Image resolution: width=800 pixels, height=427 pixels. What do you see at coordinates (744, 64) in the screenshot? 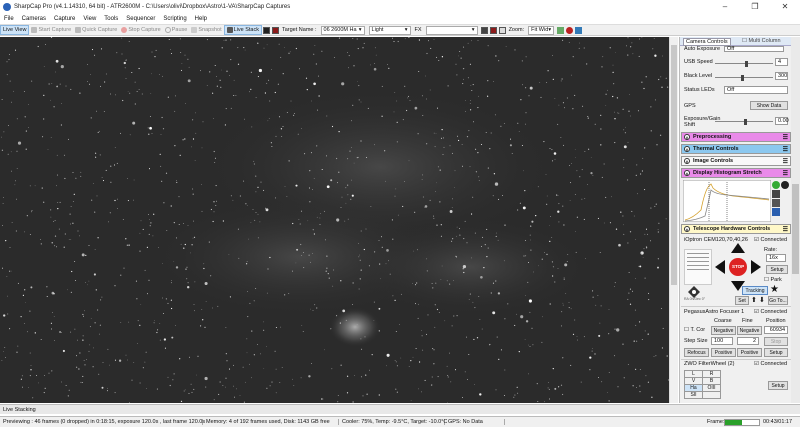
I see `usb-speed-slider` at bounding box center [744, 64].